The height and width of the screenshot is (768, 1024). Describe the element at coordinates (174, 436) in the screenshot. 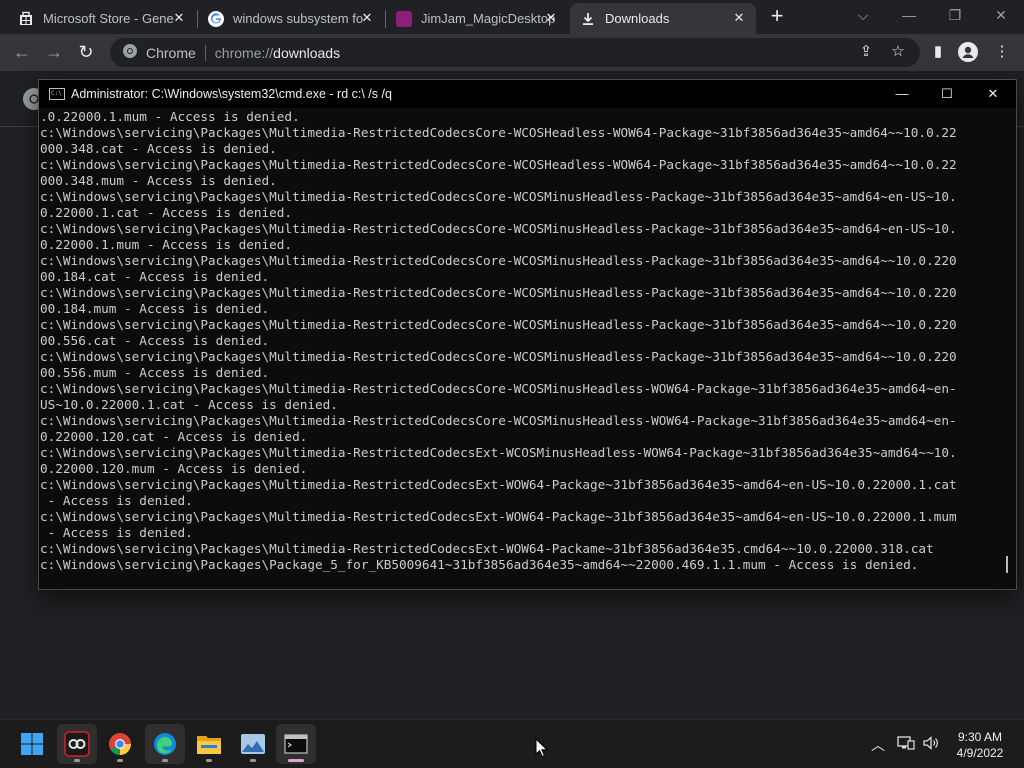

I see `console-line: 0.22000.120.cat - Access is denied.` at that location.